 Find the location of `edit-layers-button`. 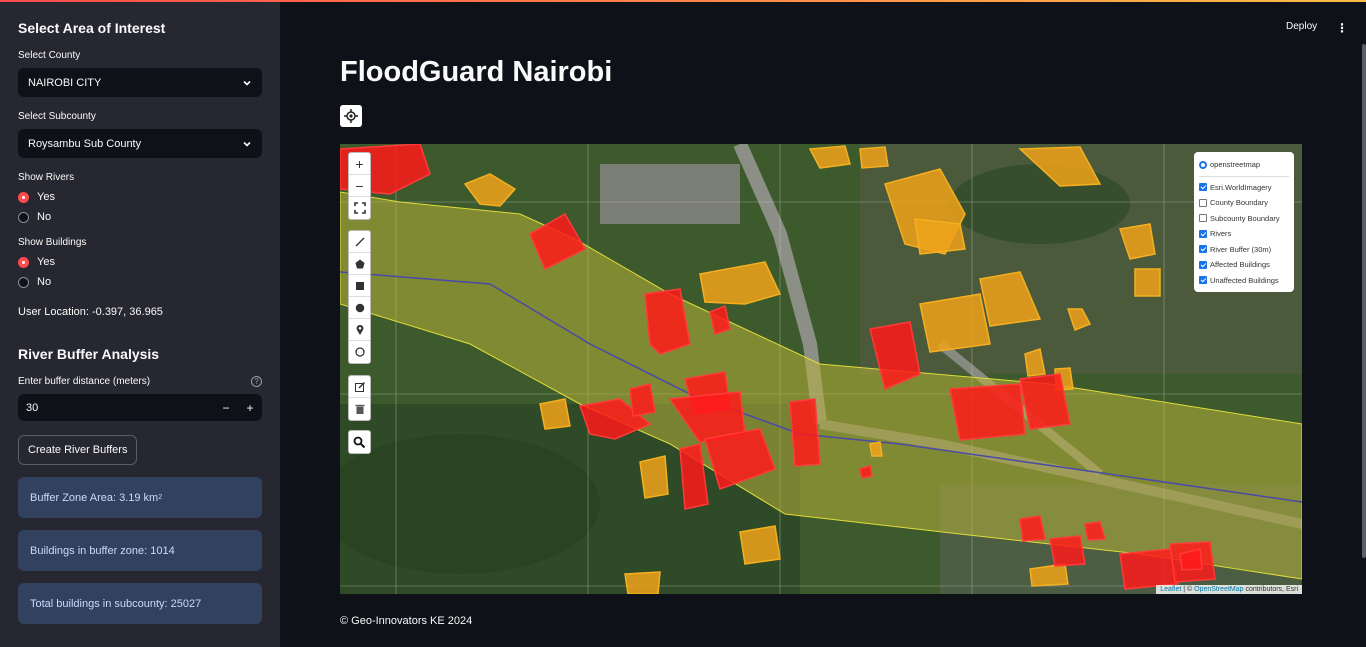

edit-layers-button is located at coordinates (359, 387).